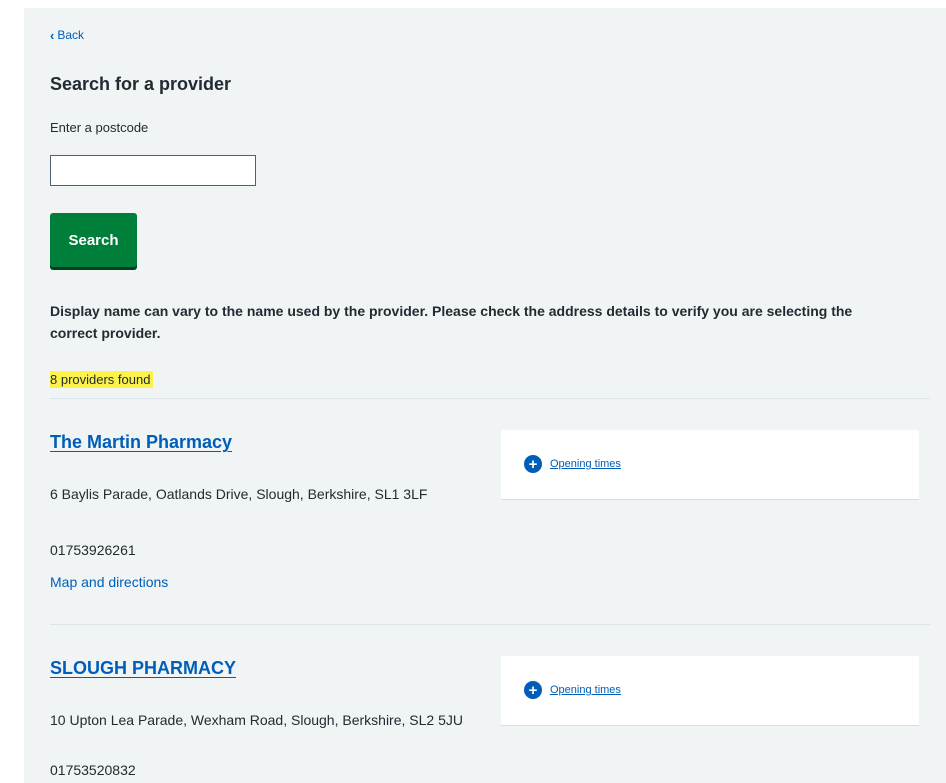  Describe the element at coordinates (141, 84) in the screenshot. I see `page-title: Search for a provider` at that location.